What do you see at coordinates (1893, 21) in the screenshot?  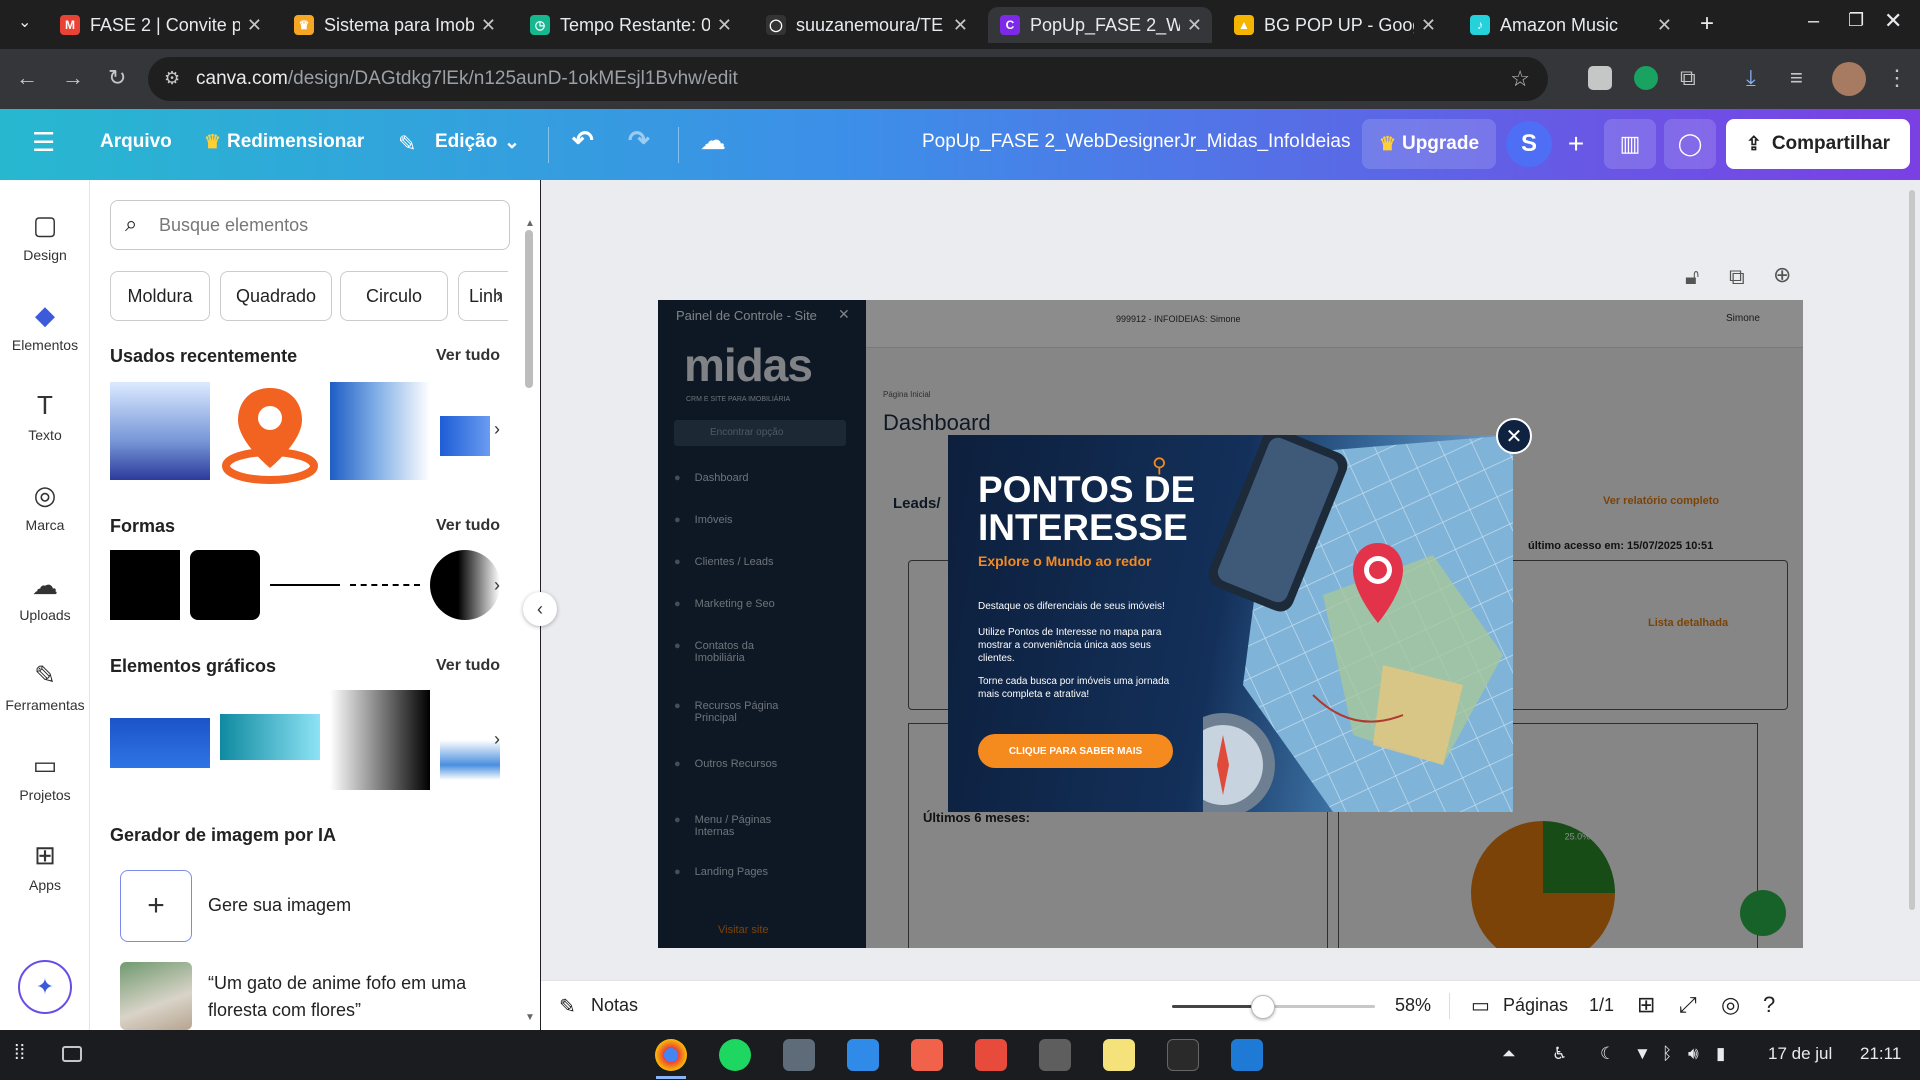 I see `close-window-button: ✕` at bounding box center [1893, 21].